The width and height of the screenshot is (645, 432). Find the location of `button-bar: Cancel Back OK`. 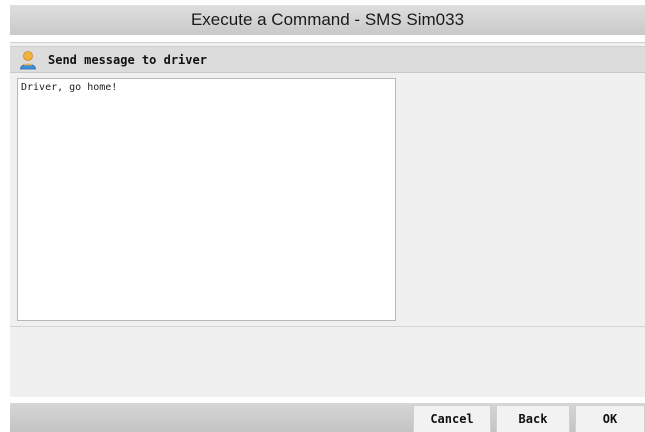

button-bar: Cancel Back OK is located at coordinates (327, 417).